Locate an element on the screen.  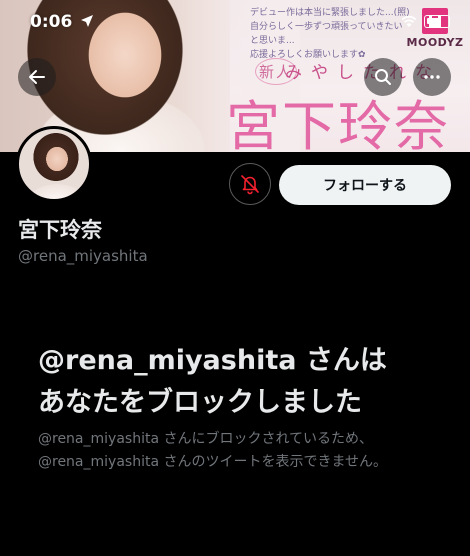
blocked-description-line: @rena_miyashita さんのツイートを表示できません。 is located at coordinates (213, 462).